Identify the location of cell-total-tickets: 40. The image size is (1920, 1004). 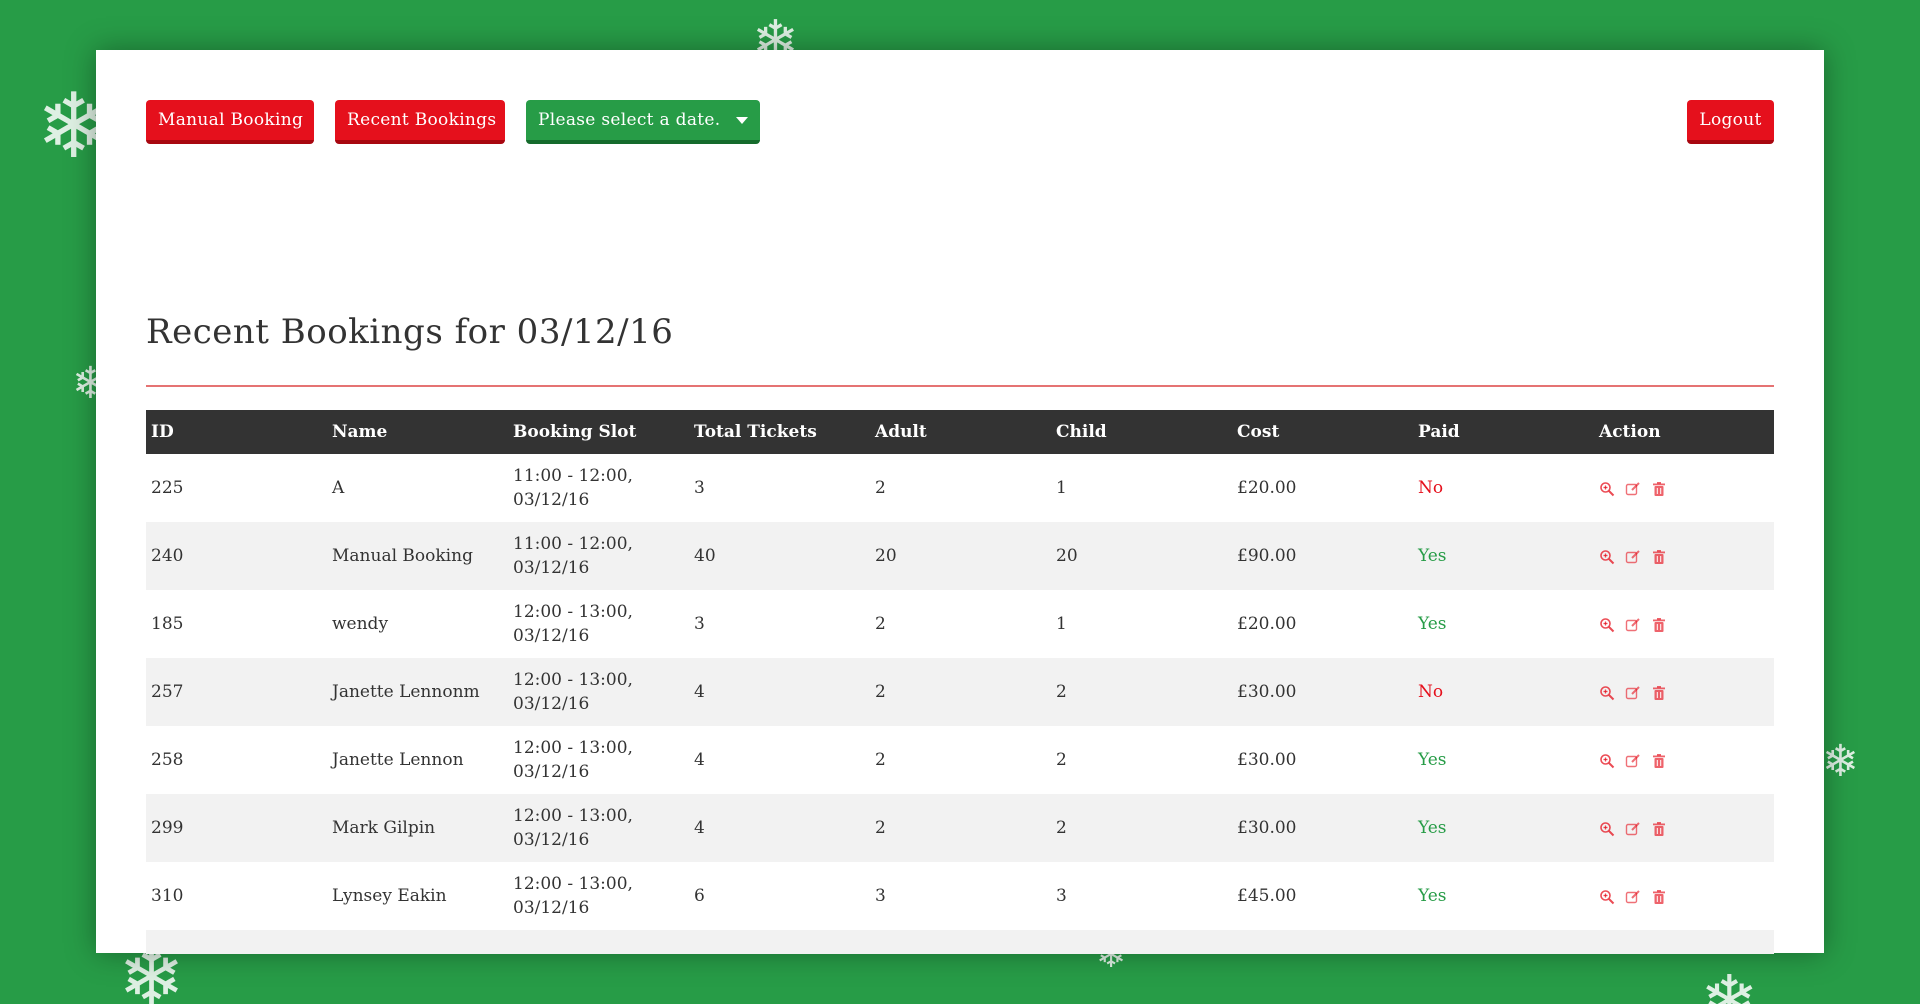
(705, 556).